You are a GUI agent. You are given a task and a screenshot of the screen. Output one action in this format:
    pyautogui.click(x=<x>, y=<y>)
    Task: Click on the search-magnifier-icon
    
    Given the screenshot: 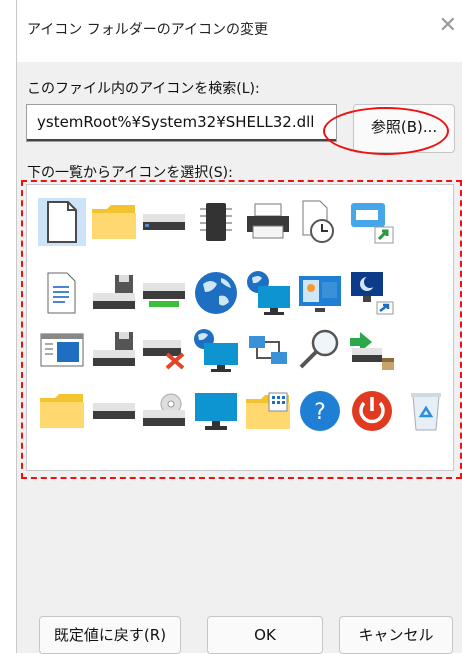 What is the action you would take?
    pyautogui.click(x=320, y=350)
    